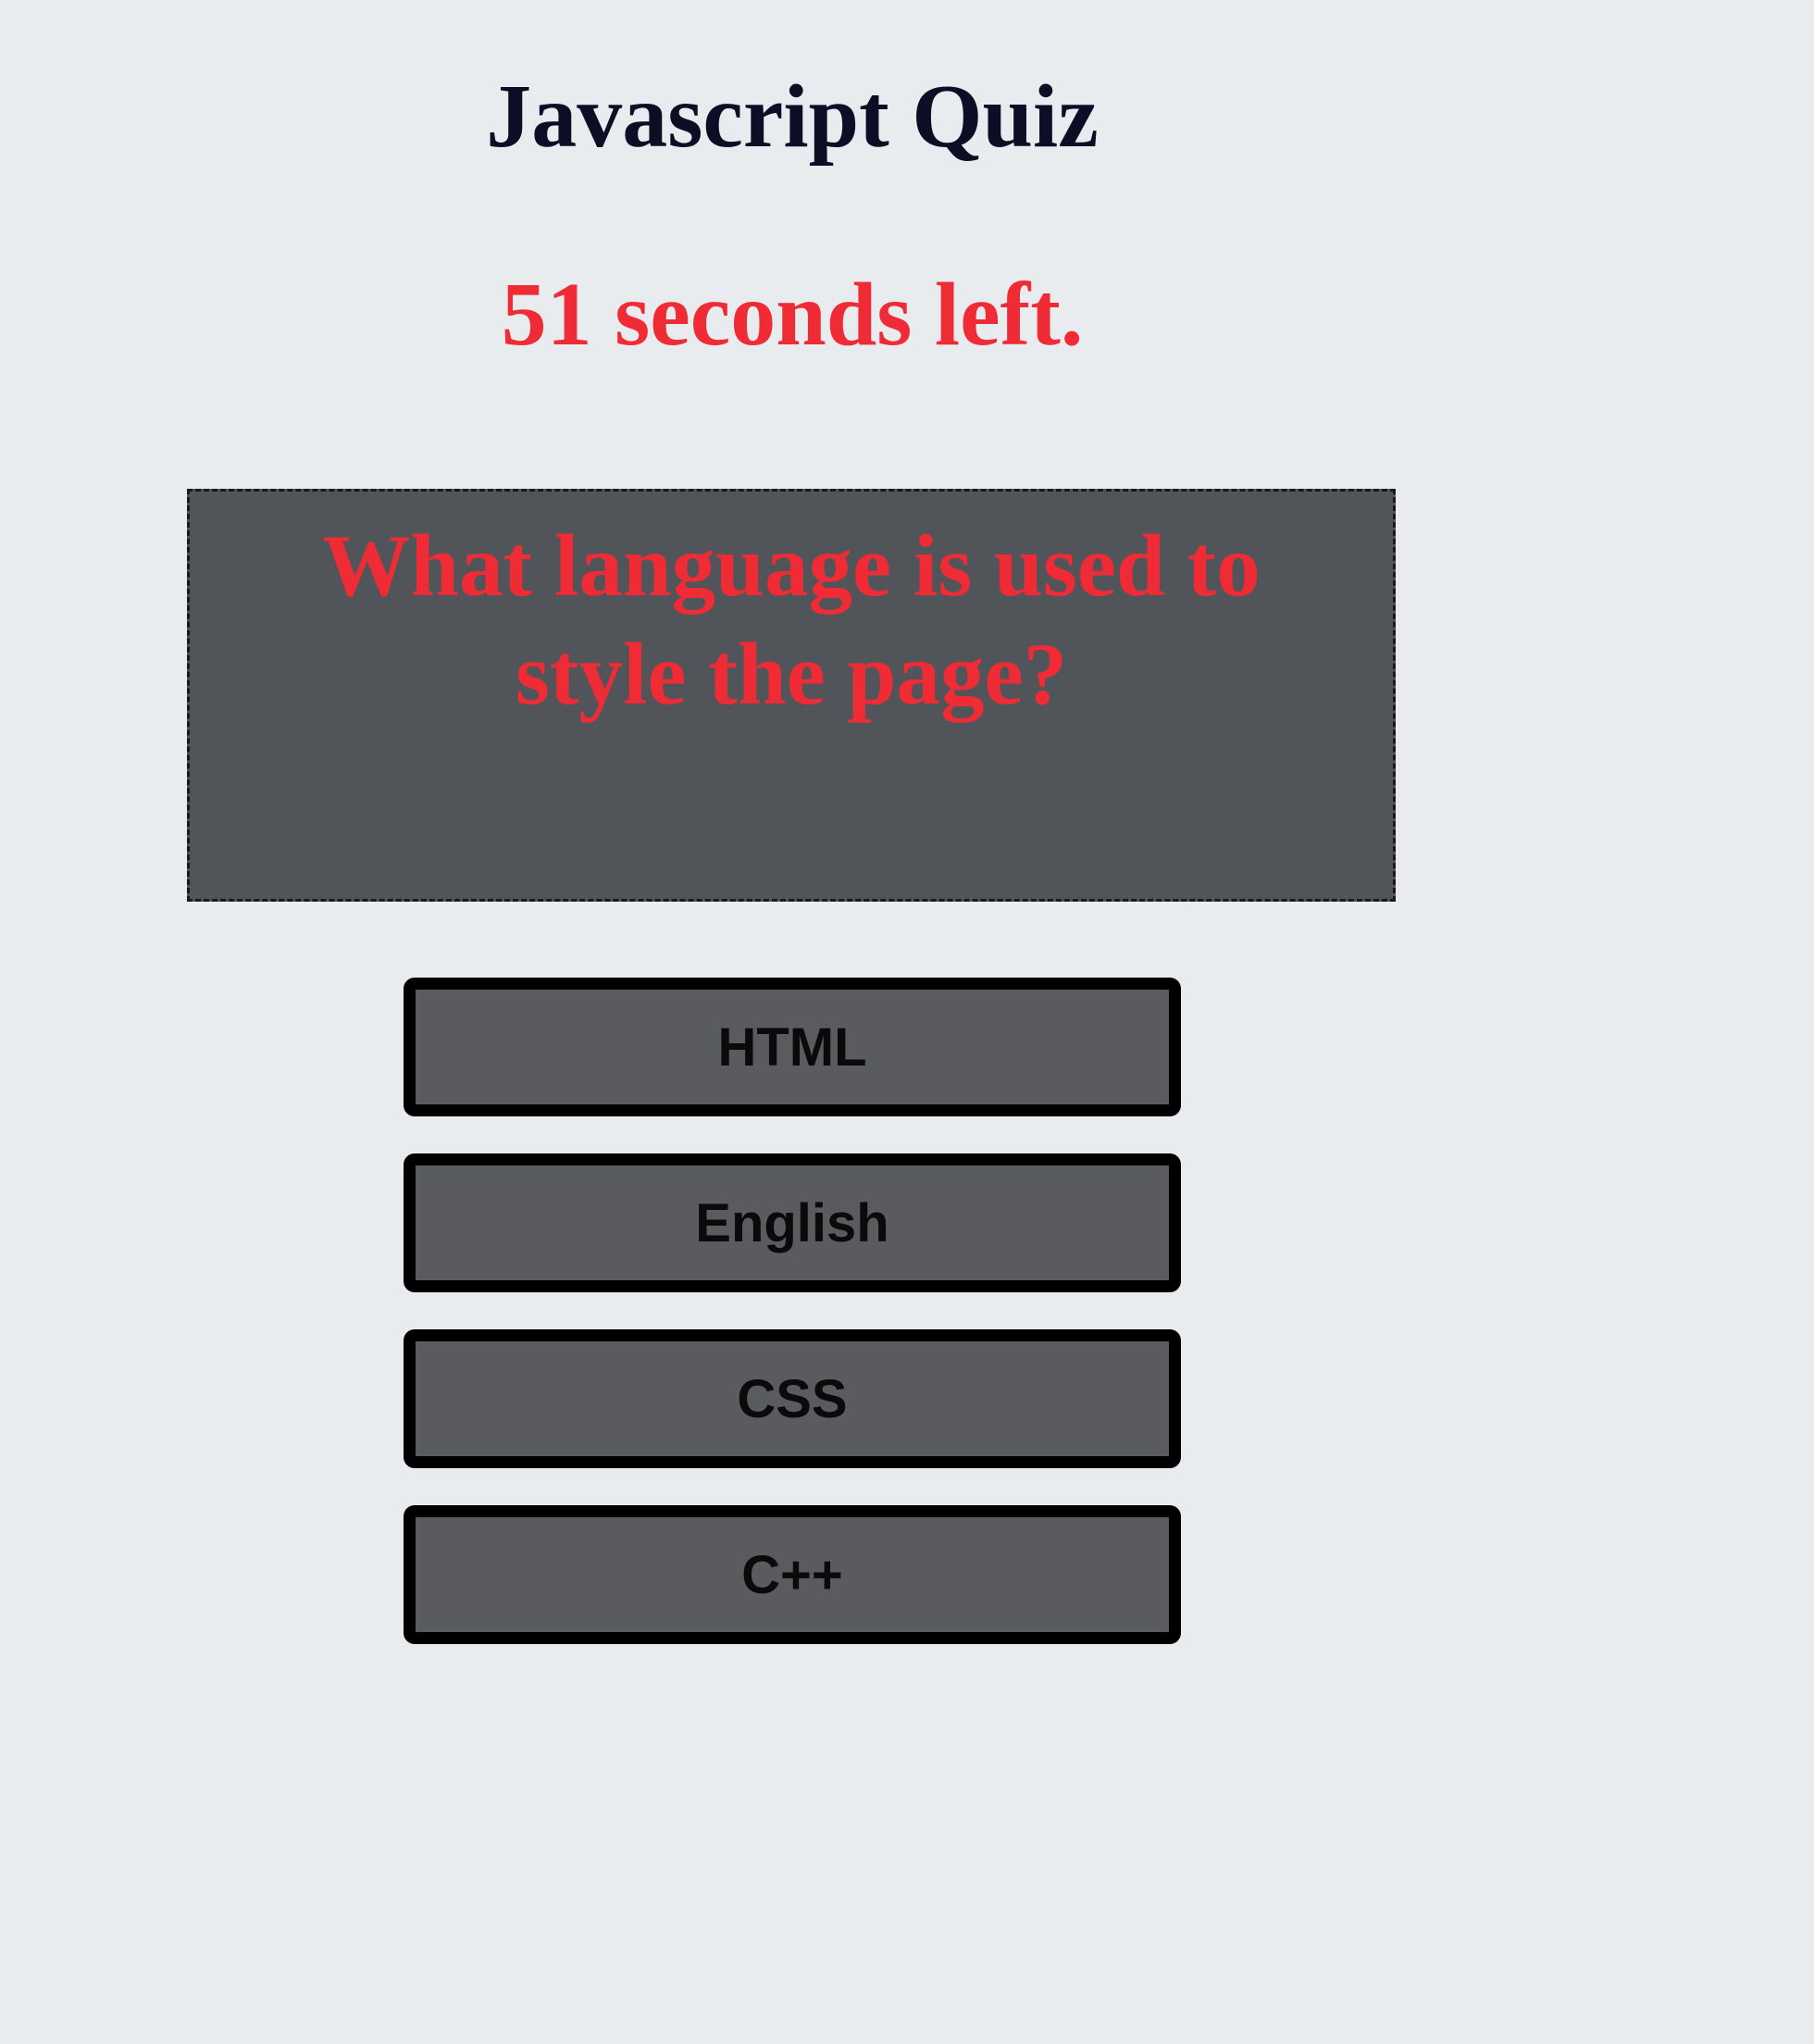  What do you see at coordinates (793, 315) in the screenshot?
I see `countdown-timer: 51 seconds left.` at bounding box center [793, 315].